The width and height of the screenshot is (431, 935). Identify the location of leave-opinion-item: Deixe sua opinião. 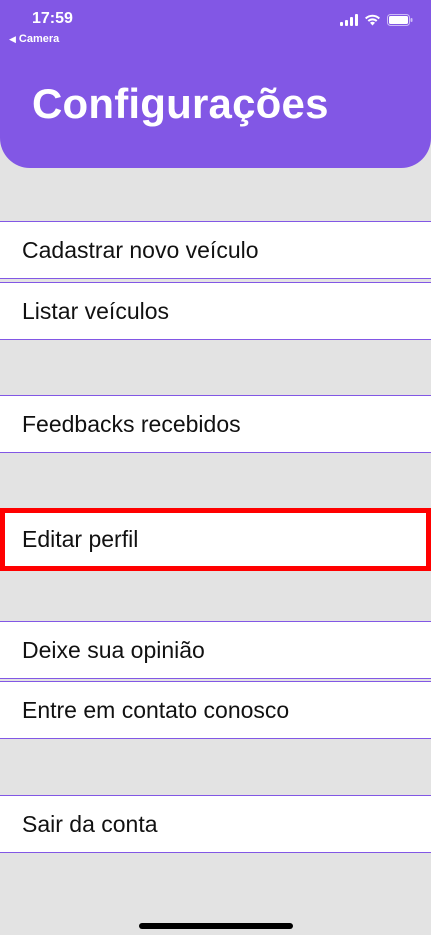
(215, 650).